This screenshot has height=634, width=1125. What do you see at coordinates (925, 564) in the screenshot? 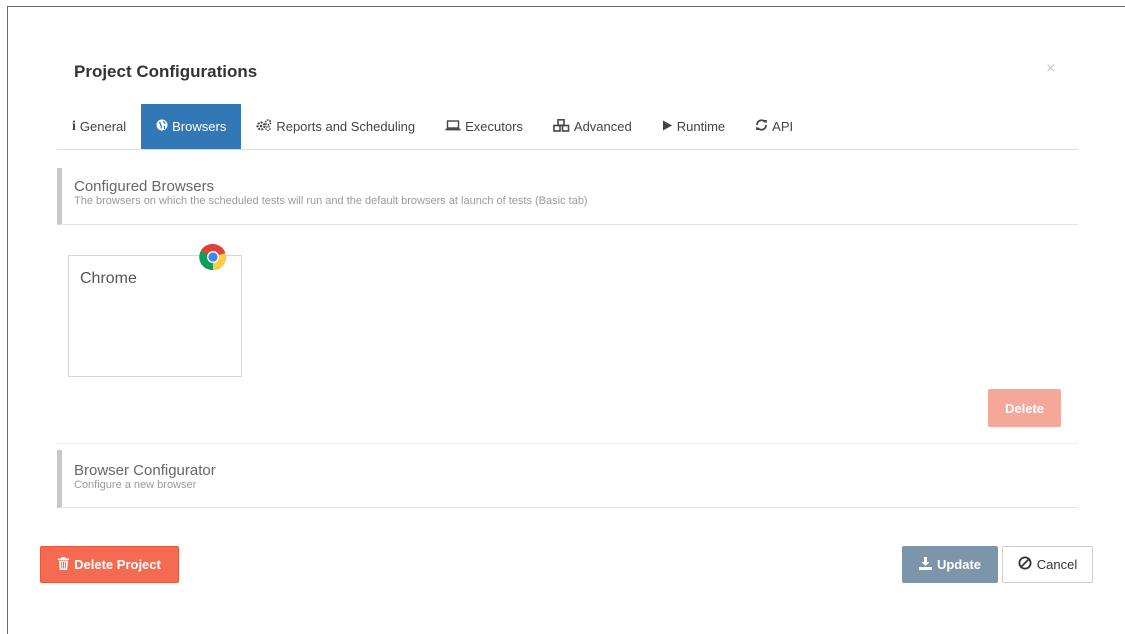
I see `download-icon` at bounding box center [925, 564].